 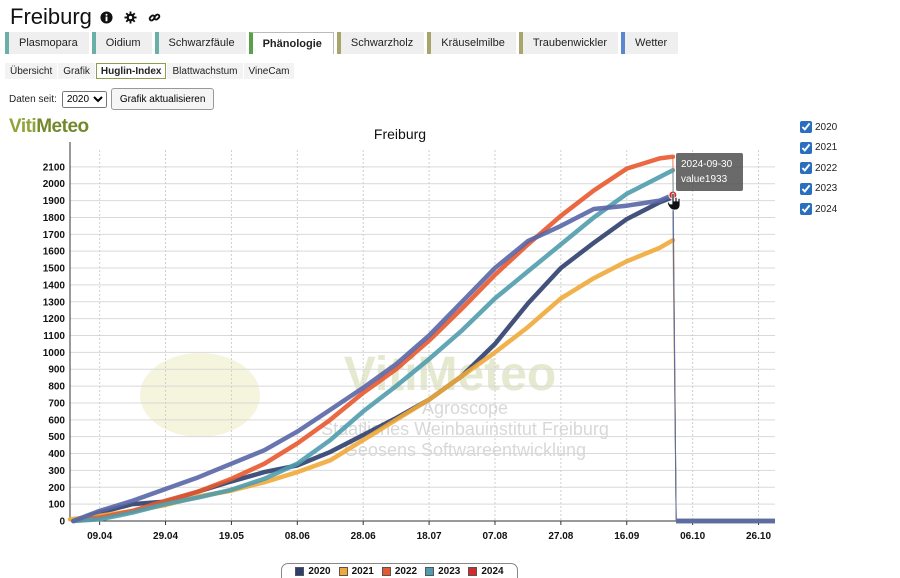 I want to click on year-select: 2020, so click(x=84, y=99).